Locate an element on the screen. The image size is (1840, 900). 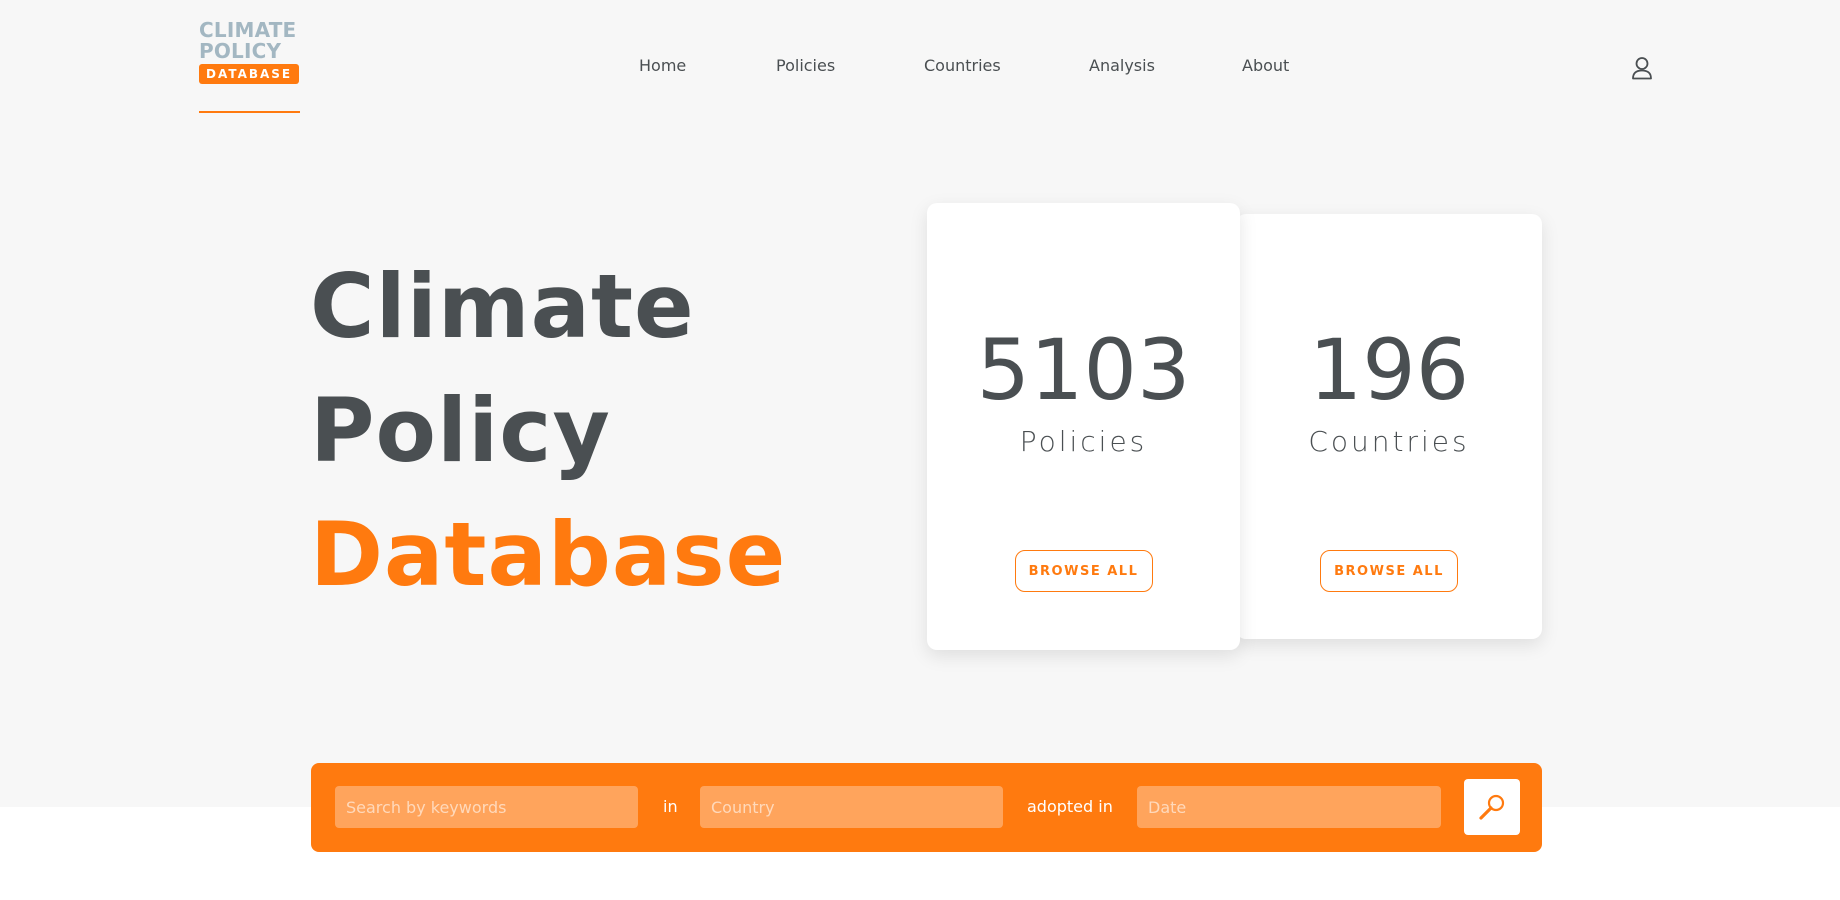
countries-count: 196 is located at coordinates (1389, 370).